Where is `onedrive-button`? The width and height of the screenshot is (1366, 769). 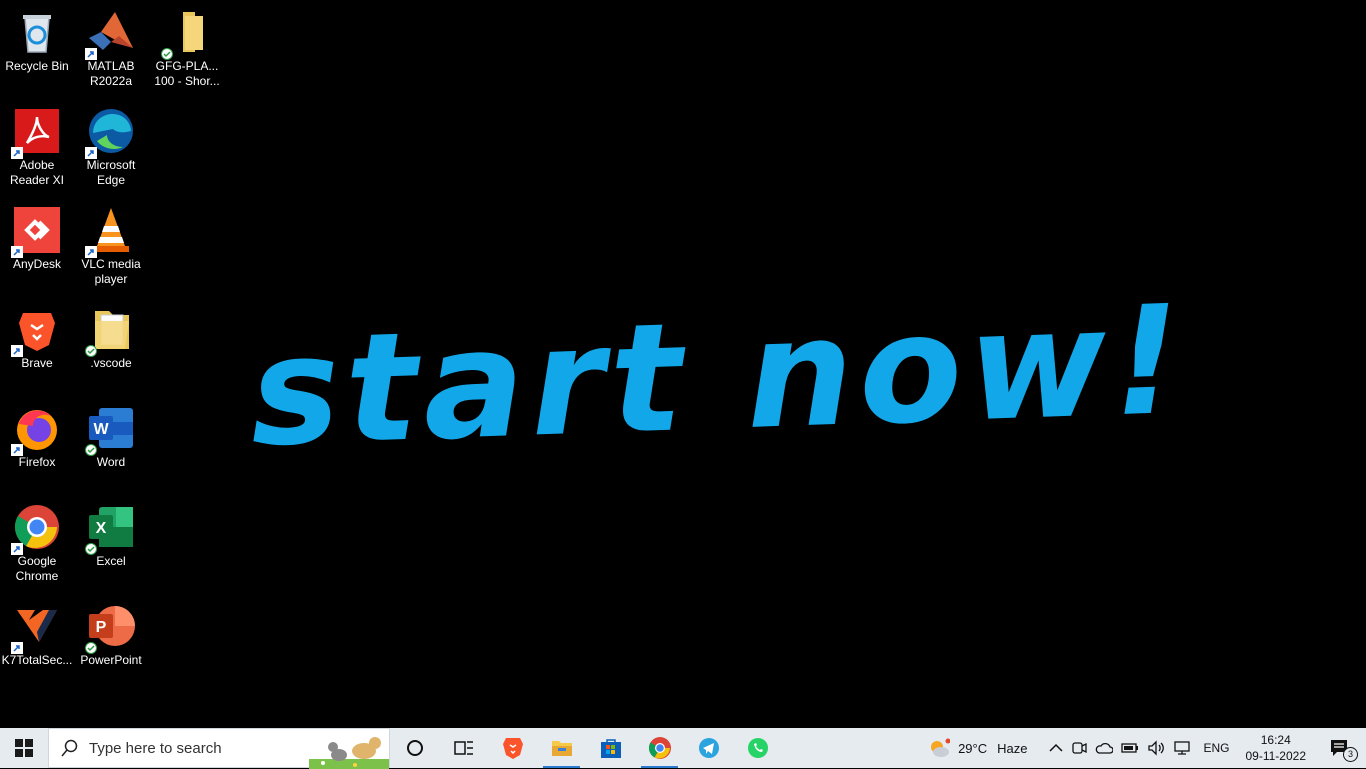
onedrive-button is located at coordinates (1104, 748).